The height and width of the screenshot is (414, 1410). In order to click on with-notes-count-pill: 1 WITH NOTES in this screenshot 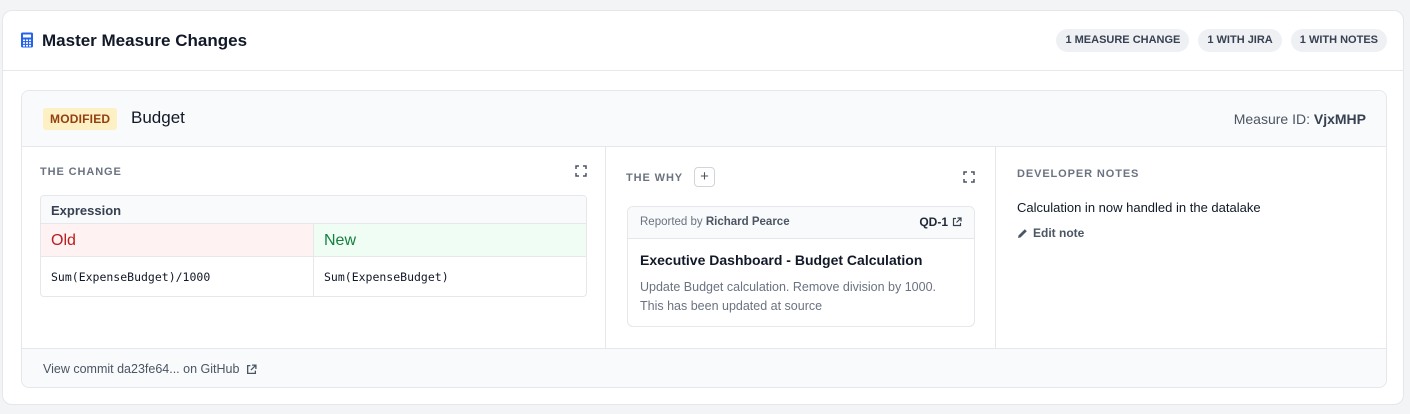, I will do `click(1338, 40)`.